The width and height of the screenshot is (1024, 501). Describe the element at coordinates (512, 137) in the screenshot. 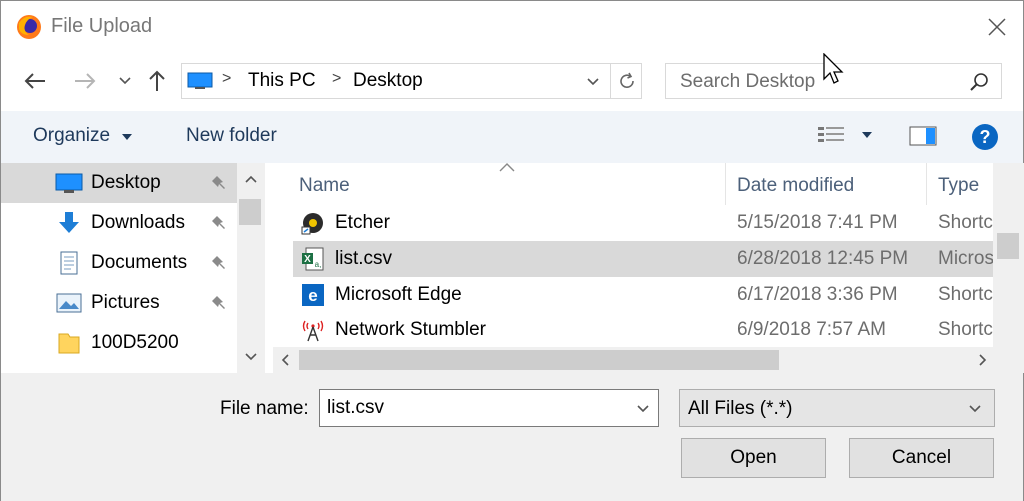

I see `command-toolbar: Organize New folder ?` at that location.